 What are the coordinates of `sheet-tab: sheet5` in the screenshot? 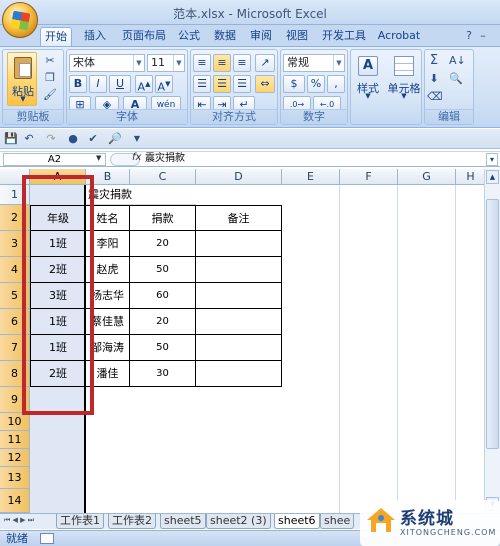 It's located at (183, 521).